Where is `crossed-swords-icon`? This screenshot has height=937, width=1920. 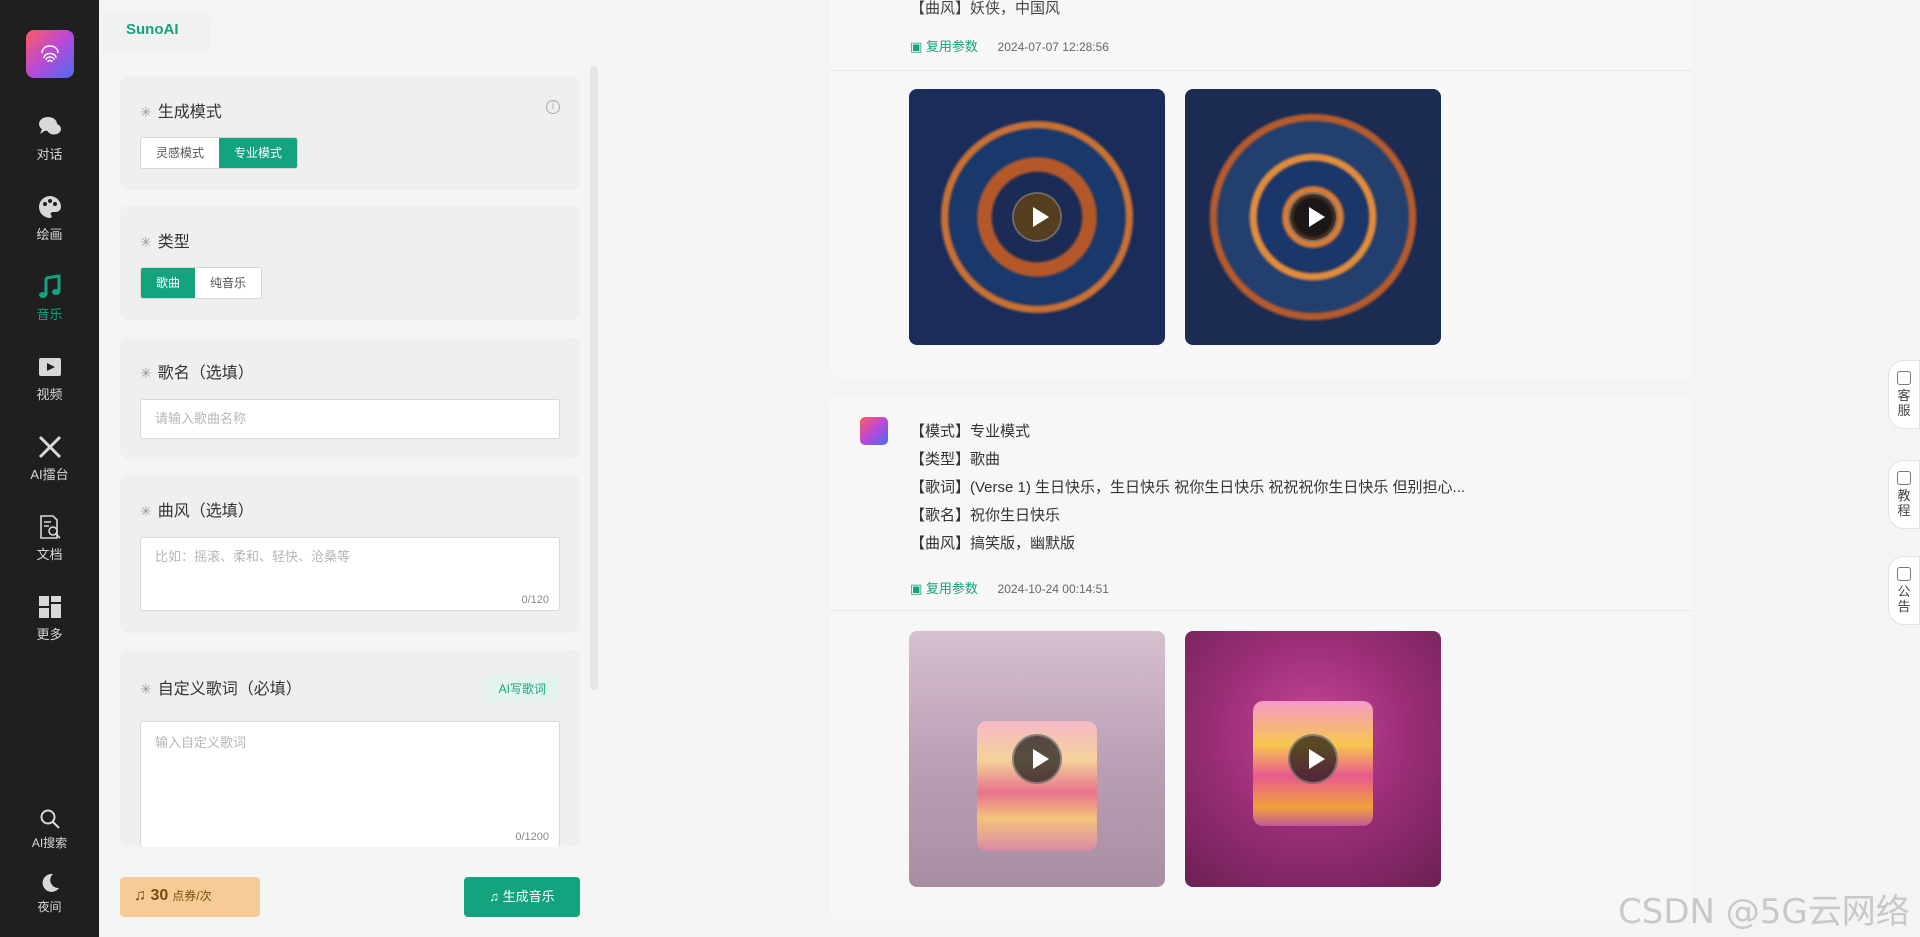 crossed-swords-icon is located at coordinates (49, 447).